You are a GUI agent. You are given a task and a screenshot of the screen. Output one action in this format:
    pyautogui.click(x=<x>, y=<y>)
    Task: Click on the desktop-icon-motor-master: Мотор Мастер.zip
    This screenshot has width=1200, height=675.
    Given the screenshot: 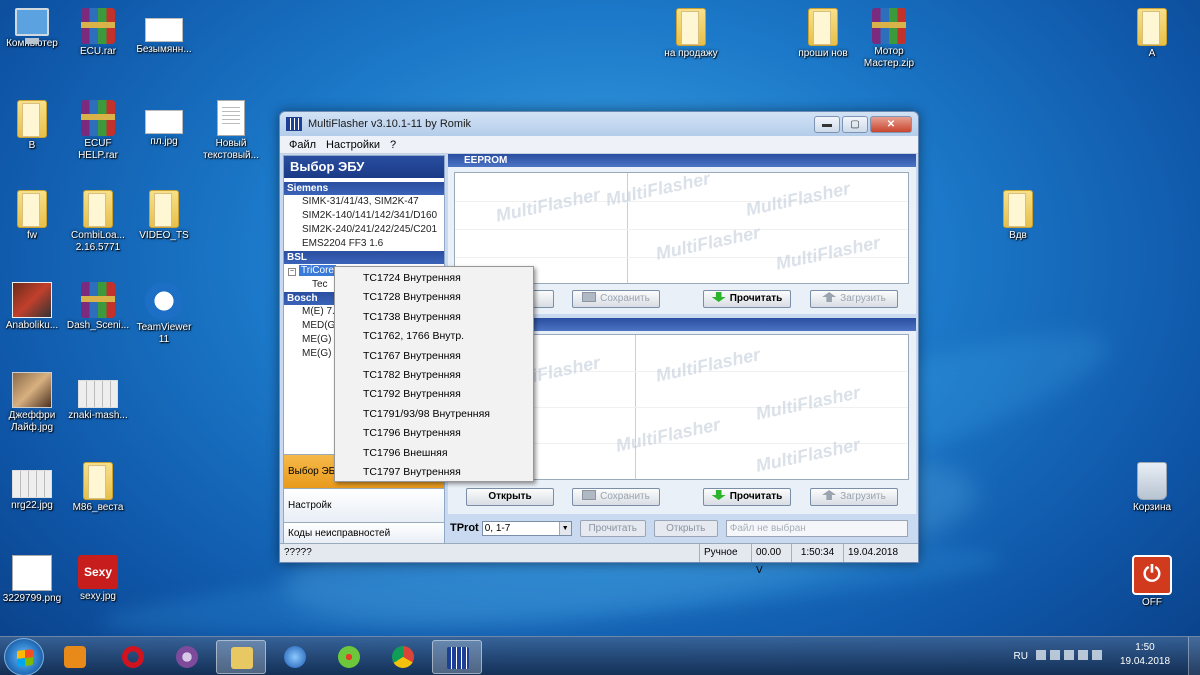 What is the action you would take?
    pyautogui.click(x=889, y=39)
    